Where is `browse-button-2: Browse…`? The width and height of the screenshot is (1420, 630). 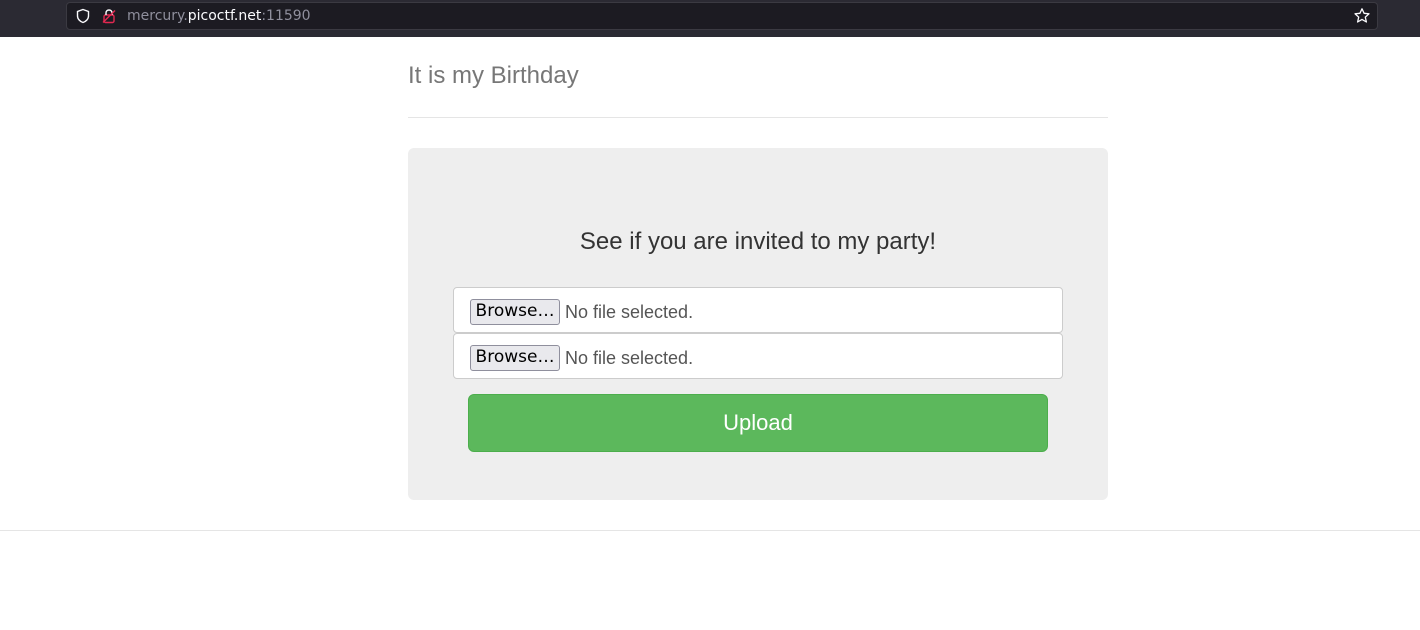 browse-button-2: Browse… is located at coordinates (515, 358).